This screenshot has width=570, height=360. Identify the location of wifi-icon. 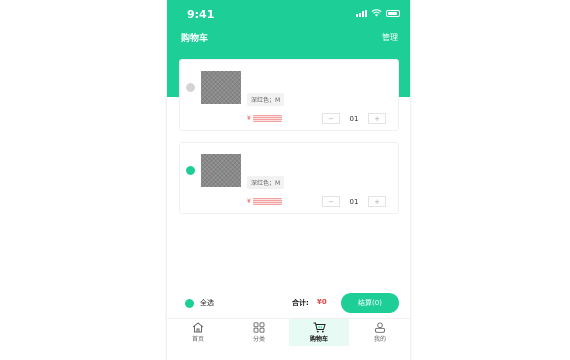
(376, 13).